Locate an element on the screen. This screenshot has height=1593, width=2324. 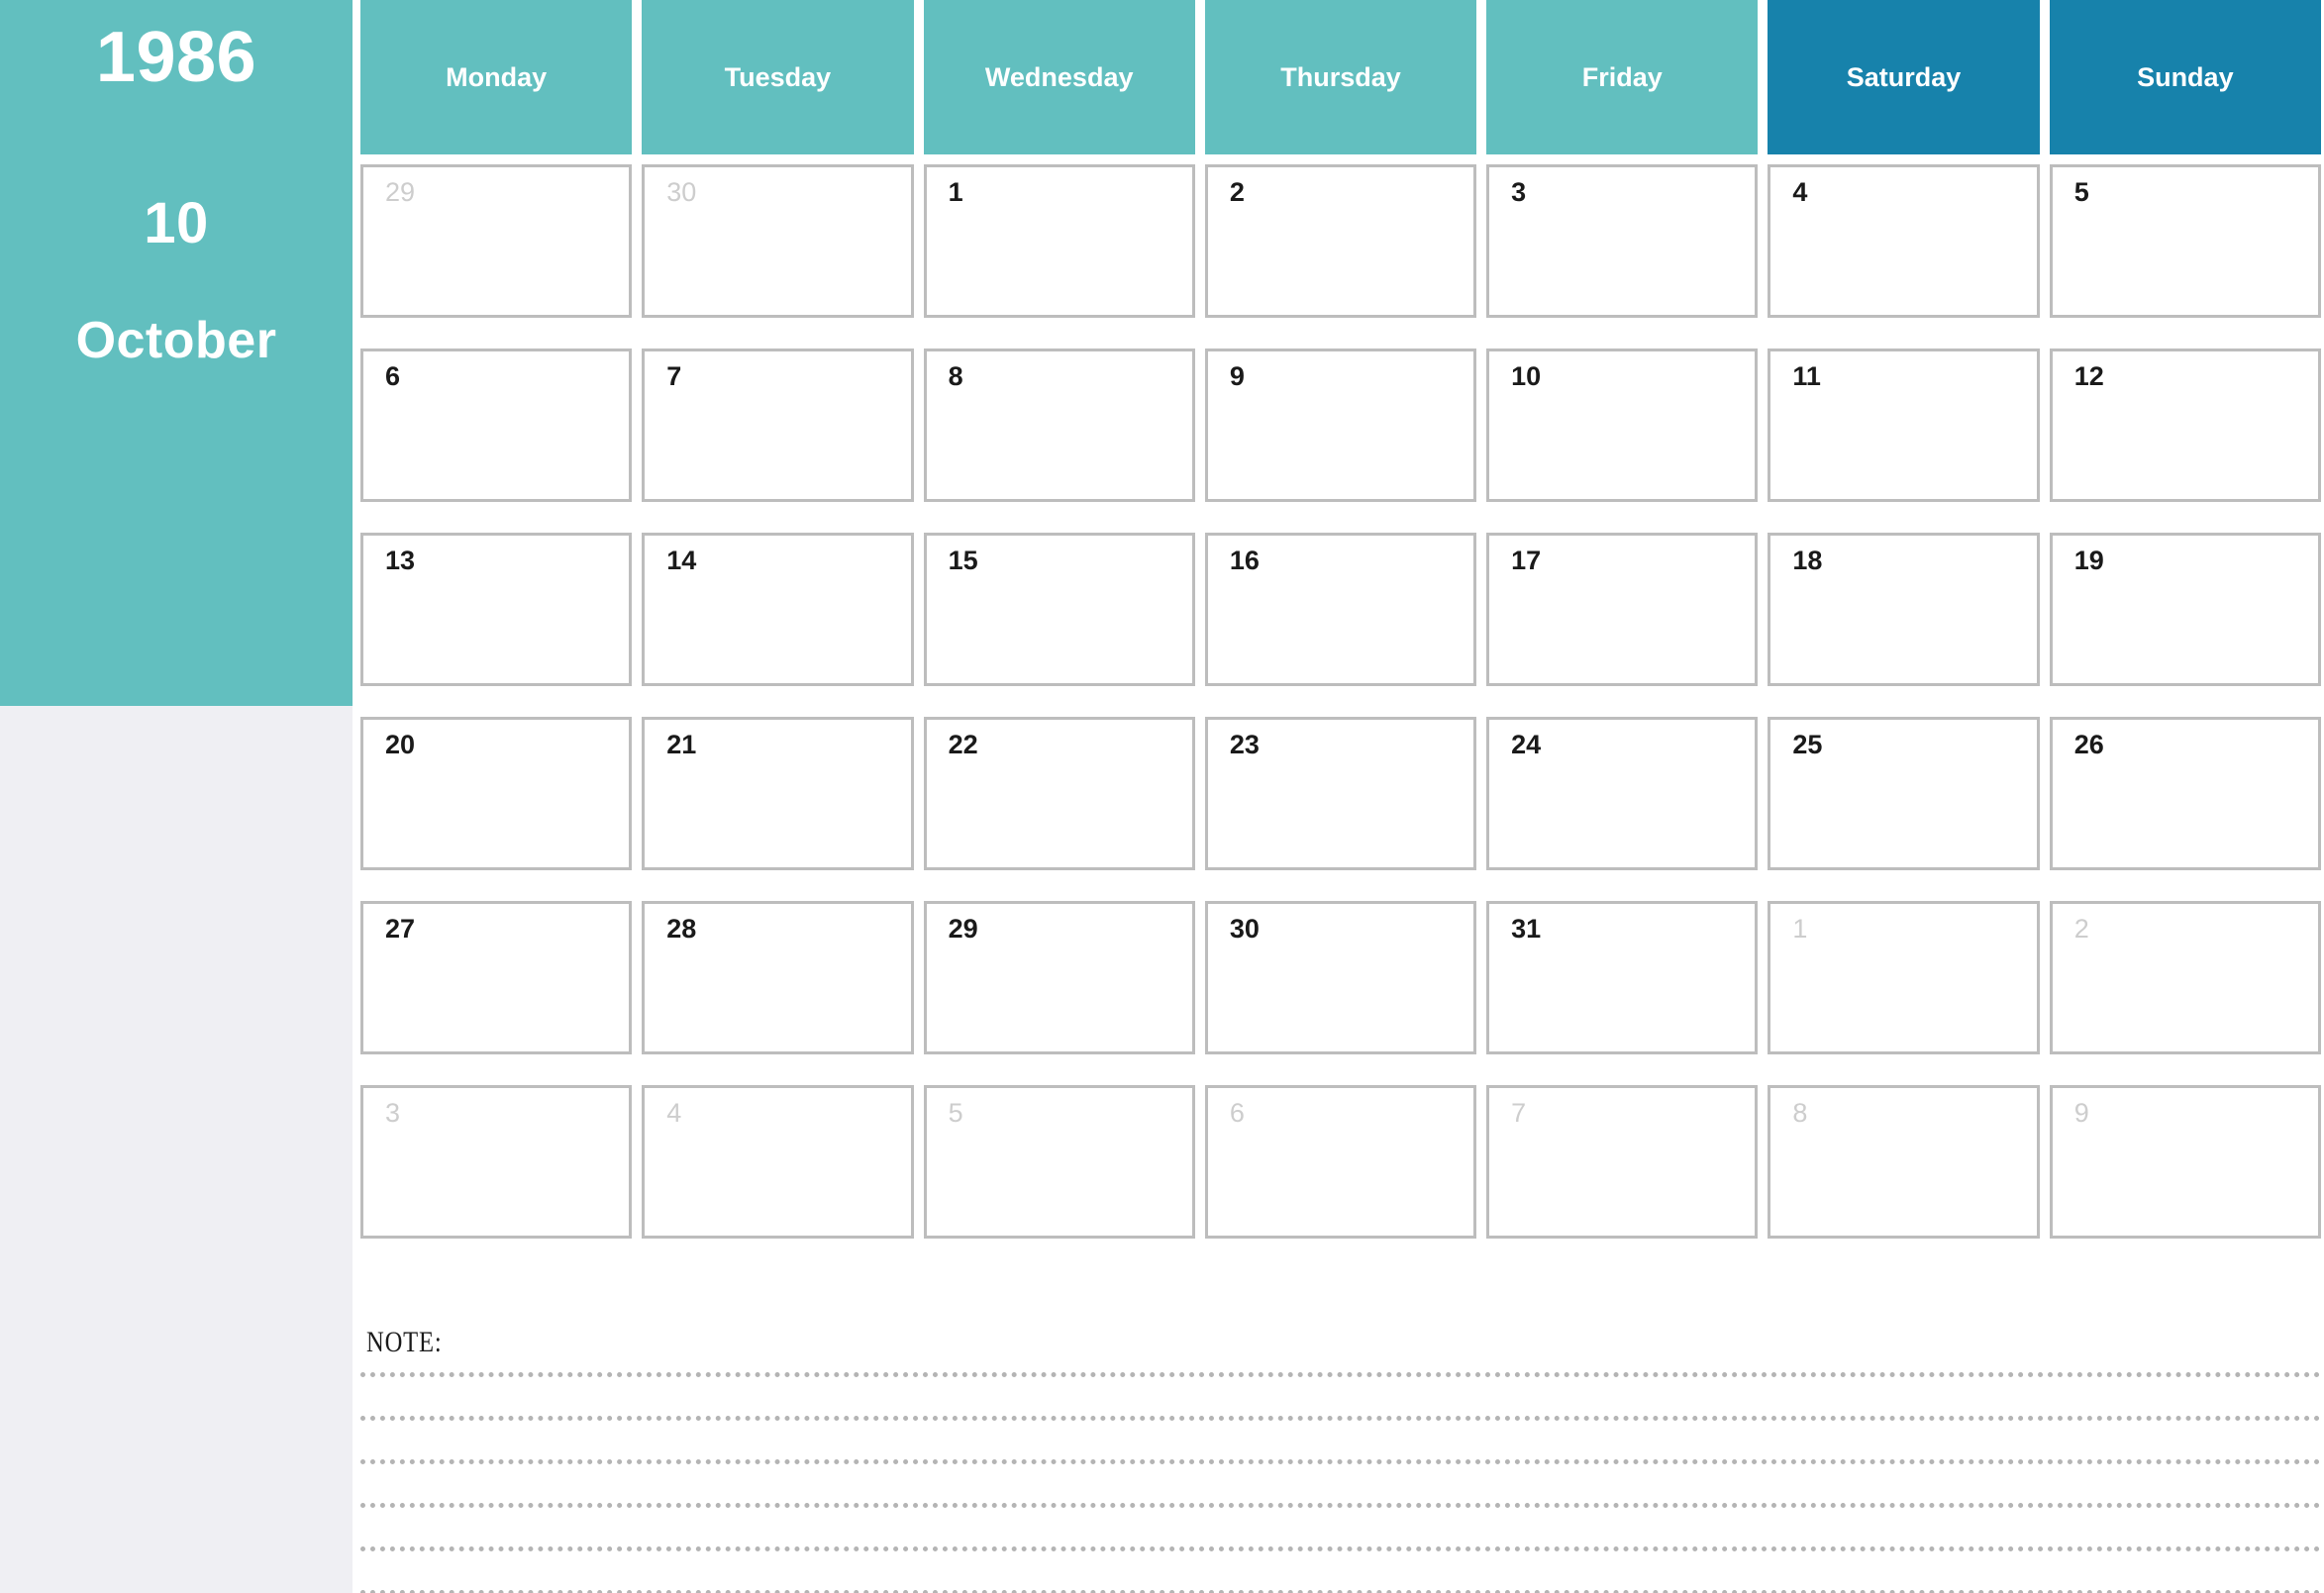
weekday-header-thursday: Thursday is located at coordinates (1345, 77).